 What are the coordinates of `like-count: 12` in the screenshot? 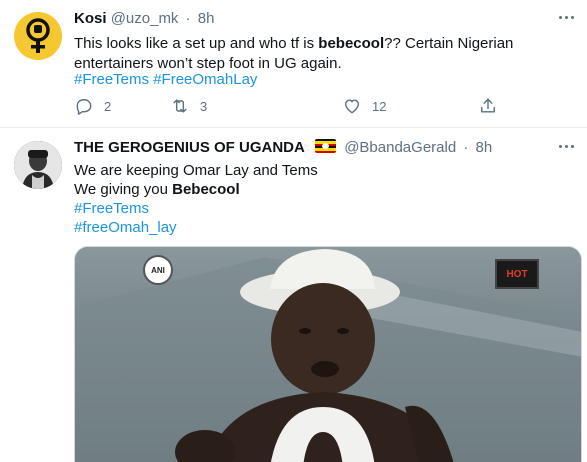 It's located at (379, 106).